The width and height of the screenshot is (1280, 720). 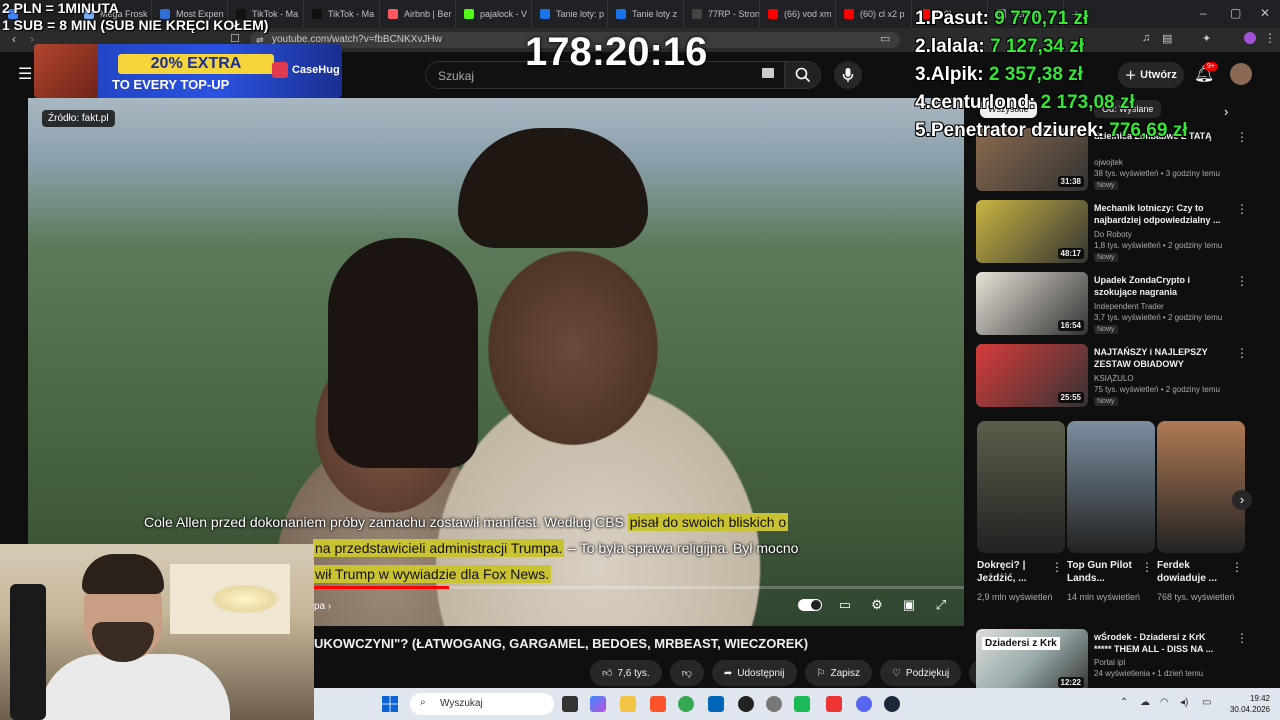 What do you see at coordinates (746, 704) in the screenshot?
I see `obs-icon` at bounding box center [746, 704].